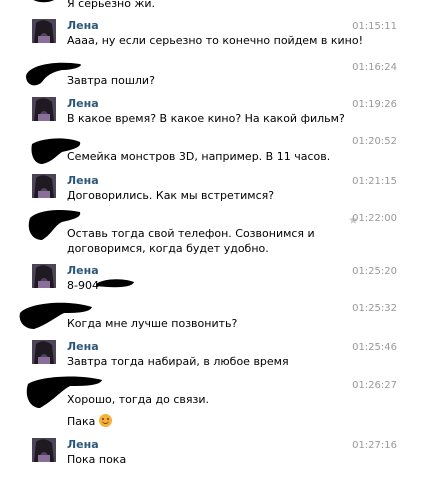  Describe the element at coordinates (152, 323) in the screenshot. I see `message-text: Когда мне лучше позвонить?` at that location.